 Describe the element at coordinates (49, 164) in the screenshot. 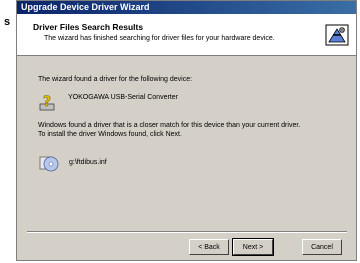

I see `cd-setup-icon` at that location.